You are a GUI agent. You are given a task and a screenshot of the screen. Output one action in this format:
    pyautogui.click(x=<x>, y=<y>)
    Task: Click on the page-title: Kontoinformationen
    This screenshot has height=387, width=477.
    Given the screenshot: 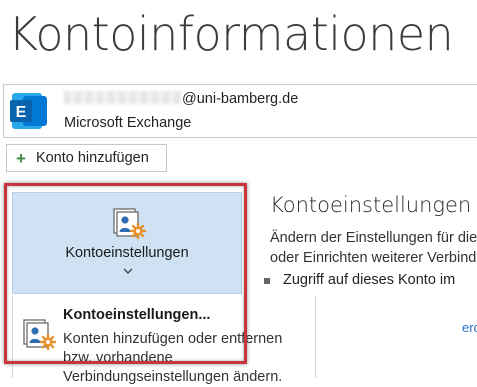 What is the action you would take?
    pyautogui.click(x=231, y=34)
    